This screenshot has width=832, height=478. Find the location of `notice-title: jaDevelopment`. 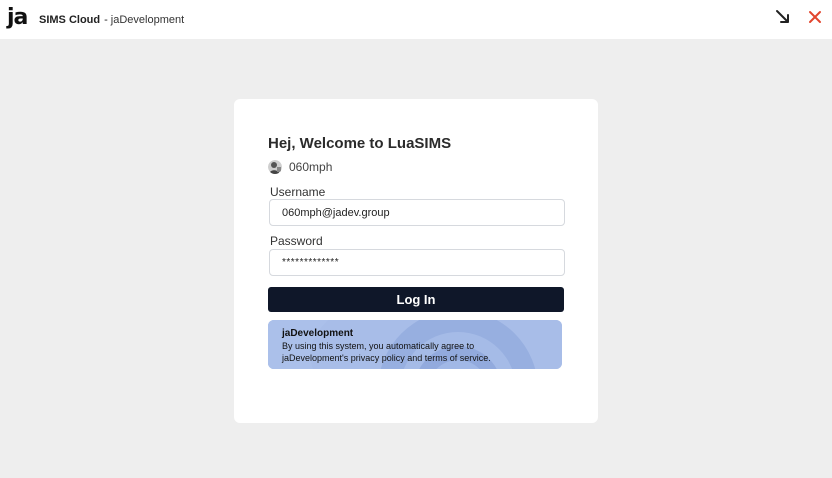

notice-title: jaDevelopment is located at coordinates (318, 333).